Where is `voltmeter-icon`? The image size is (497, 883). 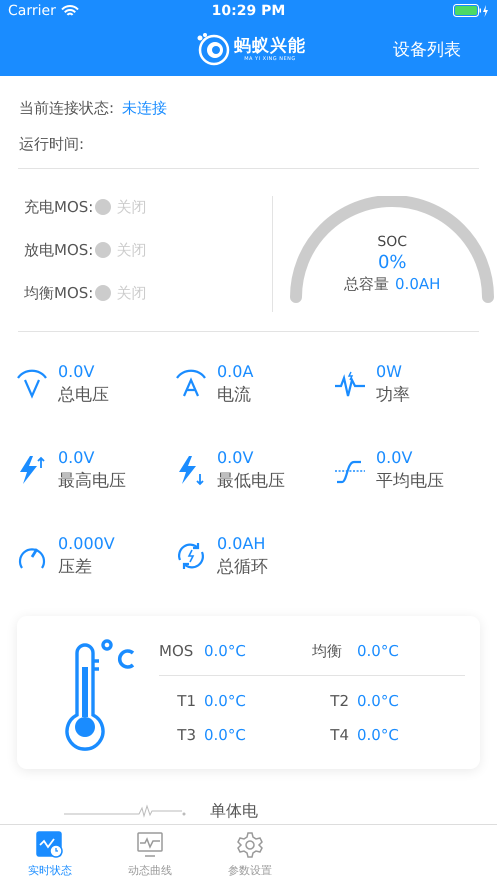 voltmeter-icon is located at coordinates (32, 384).